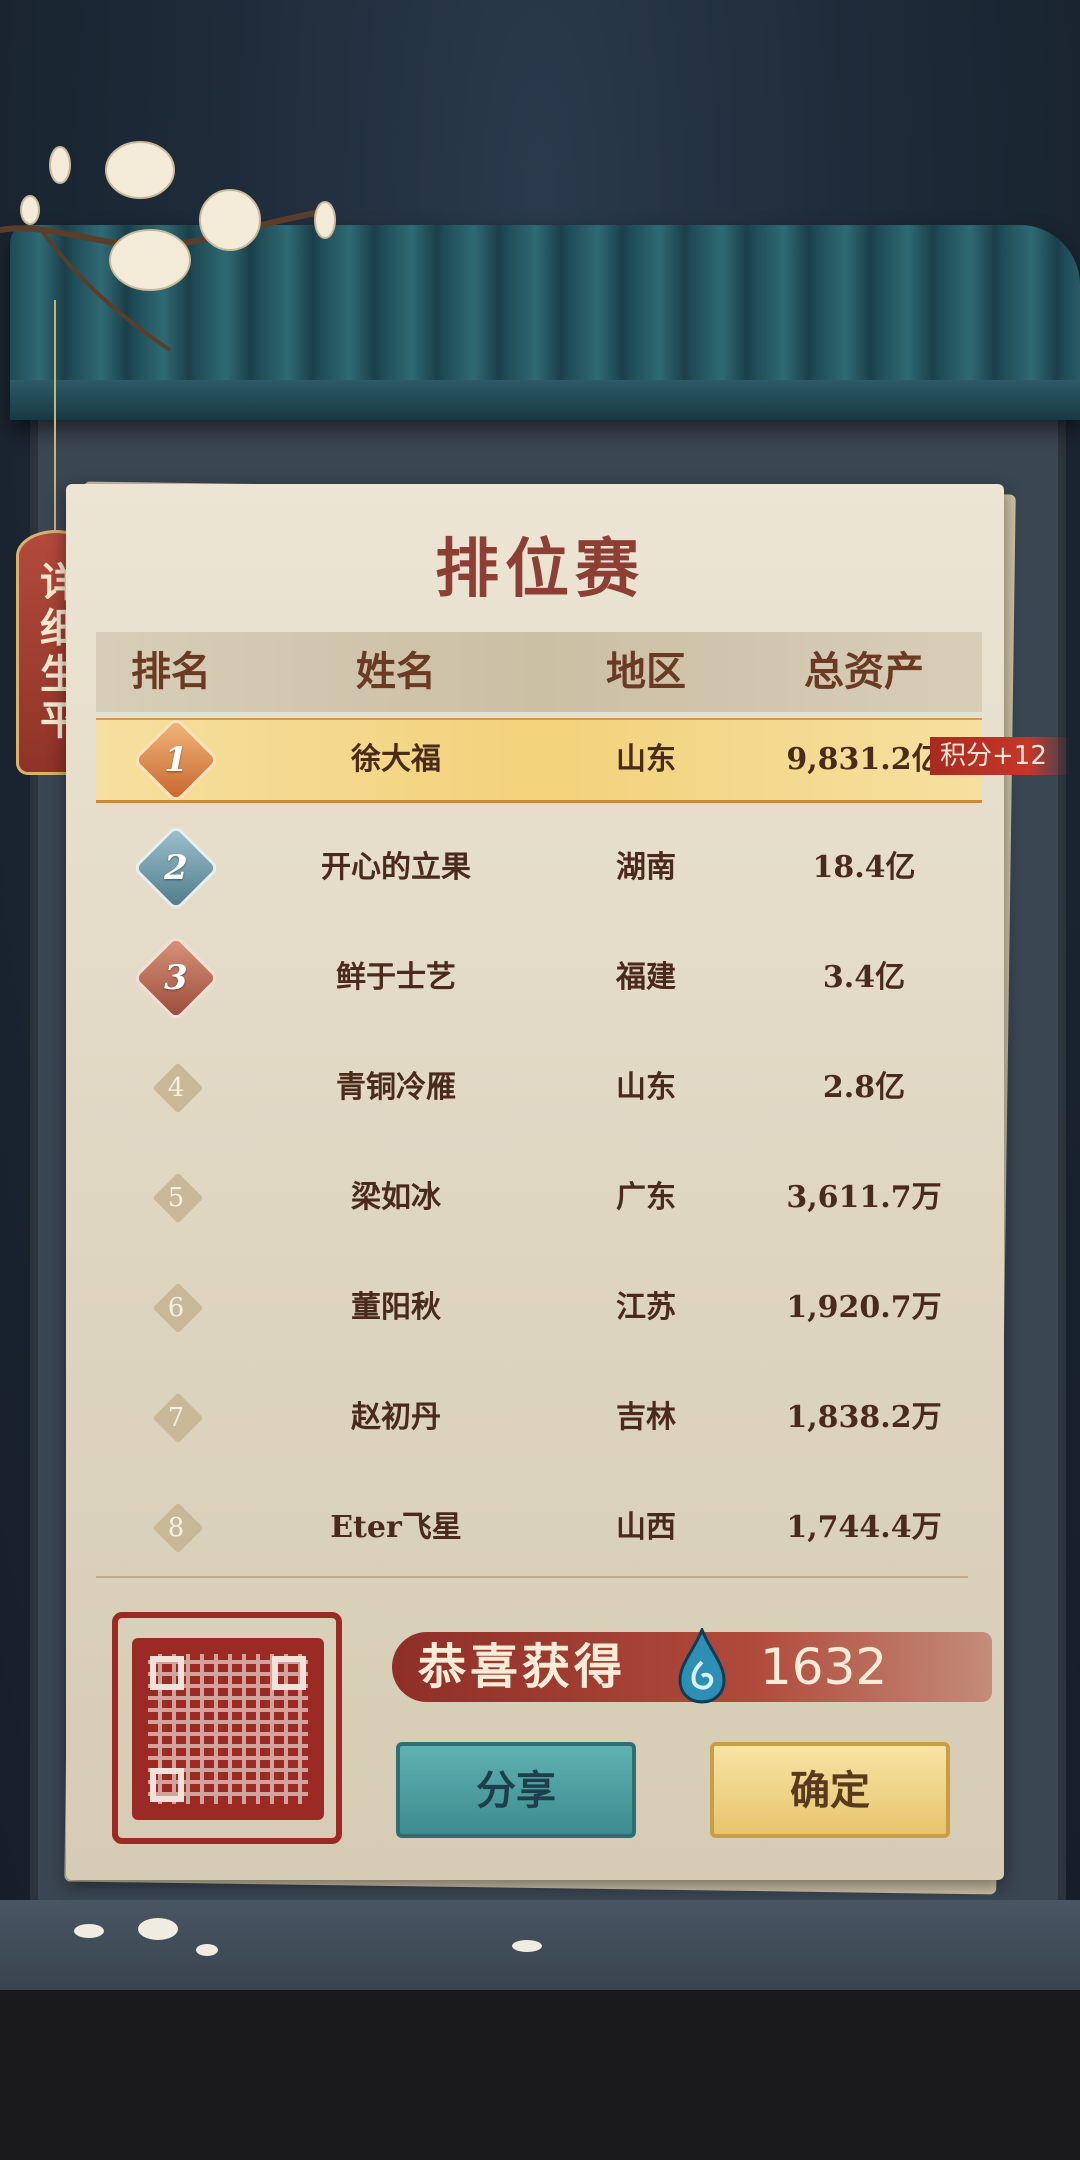 The height and width of the screenshot is (2160, 1080). What do you see at coordinates (864, 1307) in the screenshot?
I see `player-assets: 1,920.7万` at bounding box center [864, 1307].